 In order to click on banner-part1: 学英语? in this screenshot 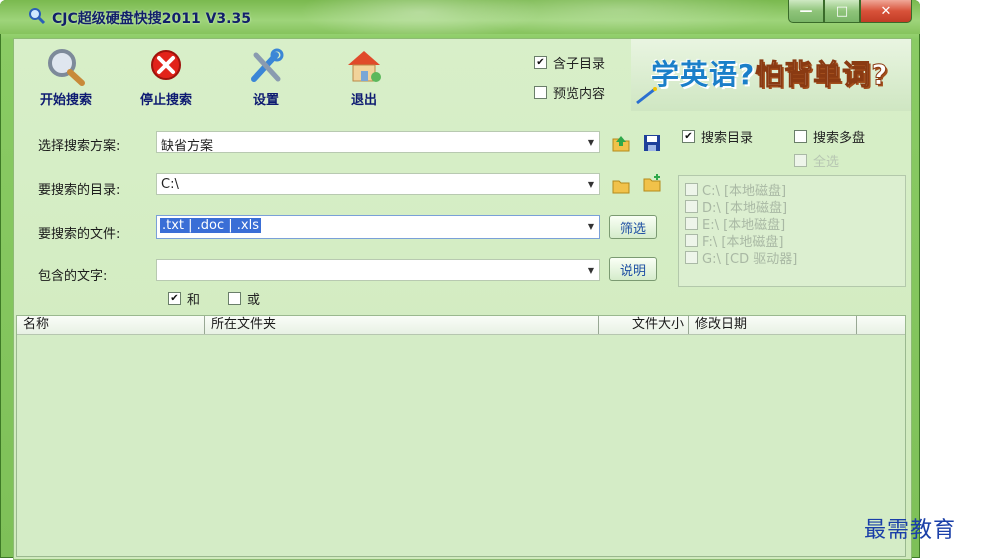, I will do `click(703, 74)`.